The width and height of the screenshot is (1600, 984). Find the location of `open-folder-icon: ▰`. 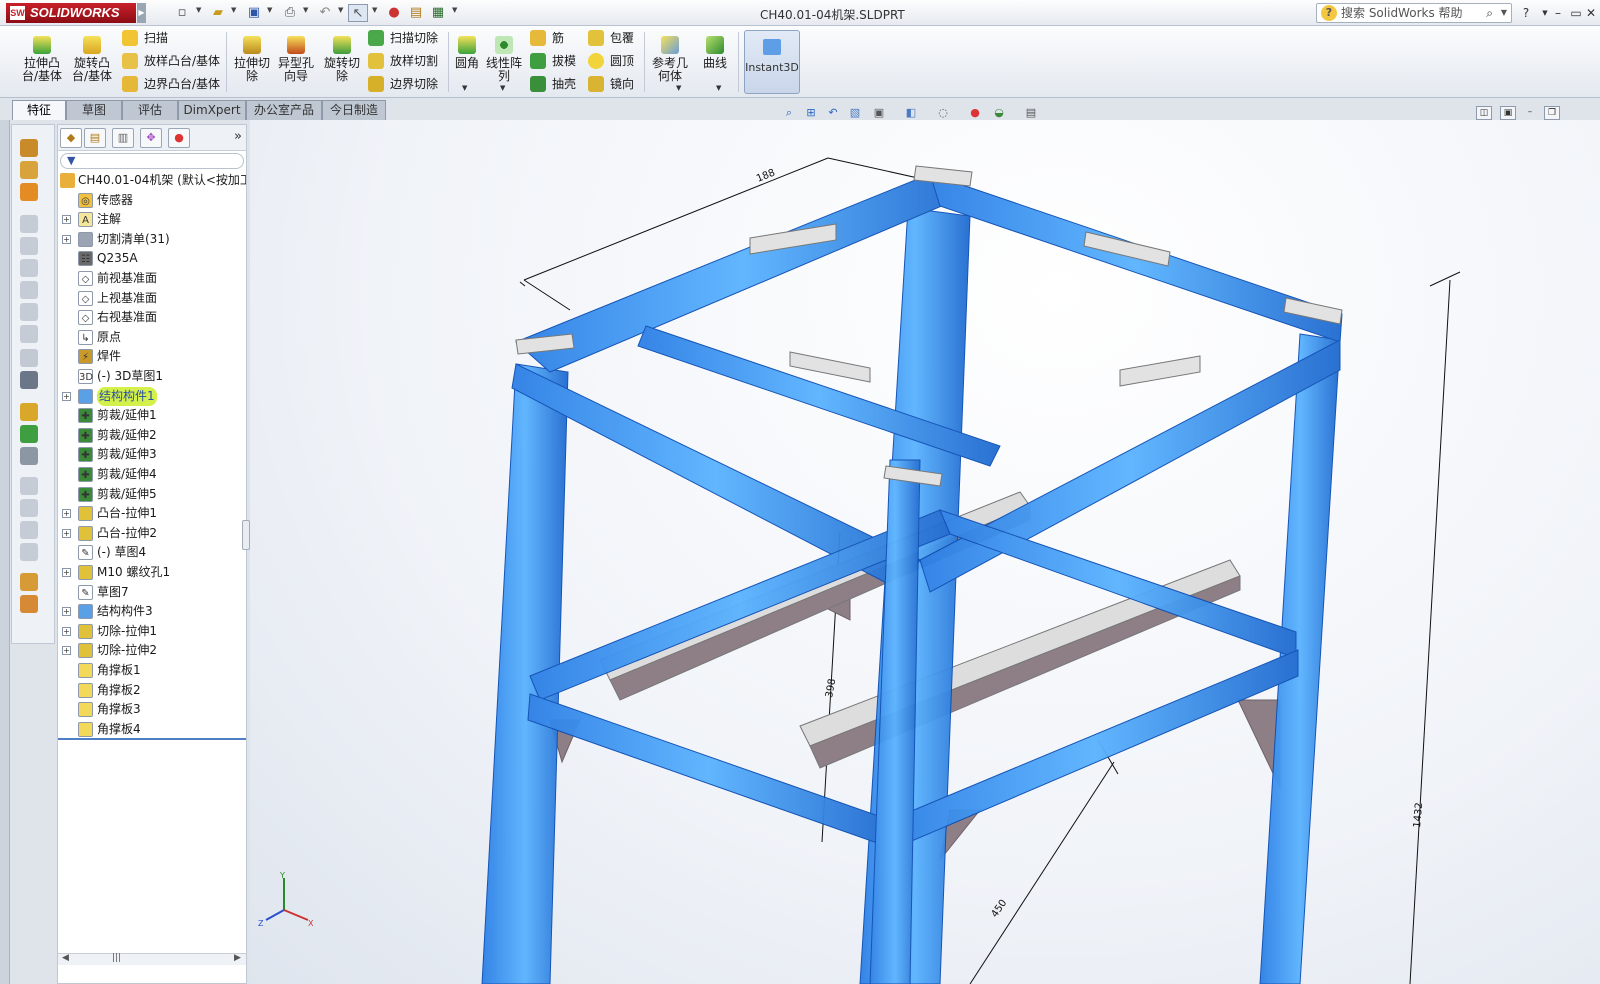

open-folder-icon: ▰ is located at coordinates (218, 13).